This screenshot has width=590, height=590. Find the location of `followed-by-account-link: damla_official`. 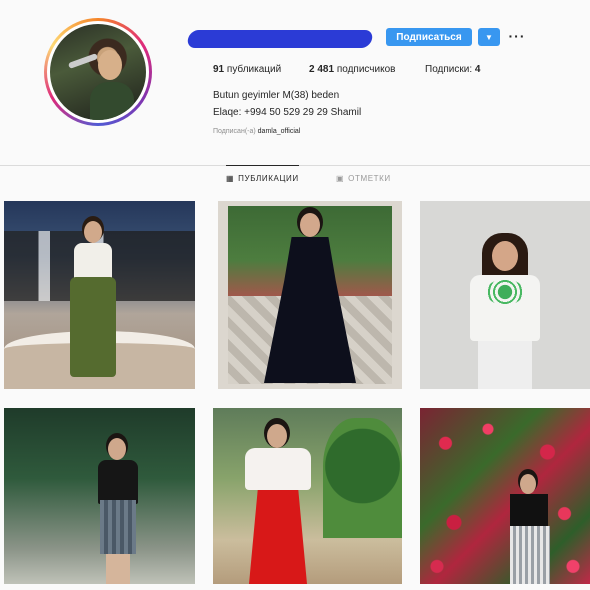

followed-by-account-link: damla_official is located at coordinates (279, 131).